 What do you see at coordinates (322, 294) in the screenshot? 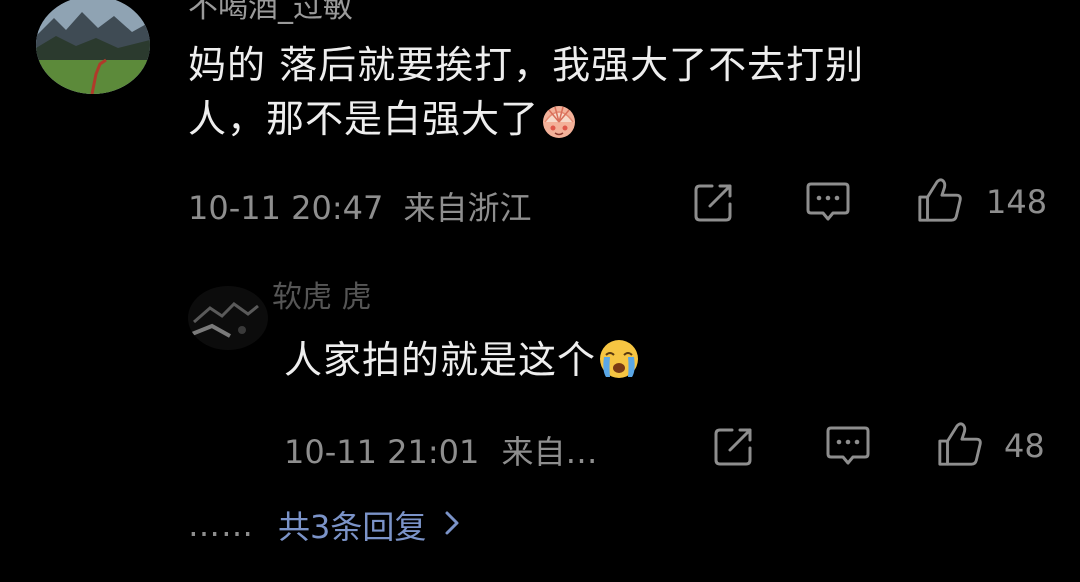
I see `reply-username: 软虎 虎` at bounding box center [322, 294].